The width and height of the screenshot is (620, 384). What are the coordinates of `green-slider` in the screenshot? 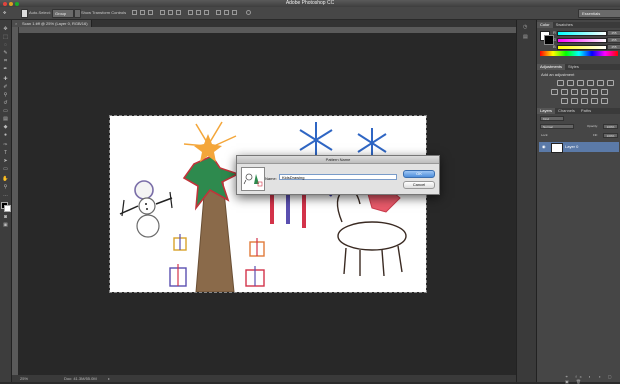 It's located at (582, 40).